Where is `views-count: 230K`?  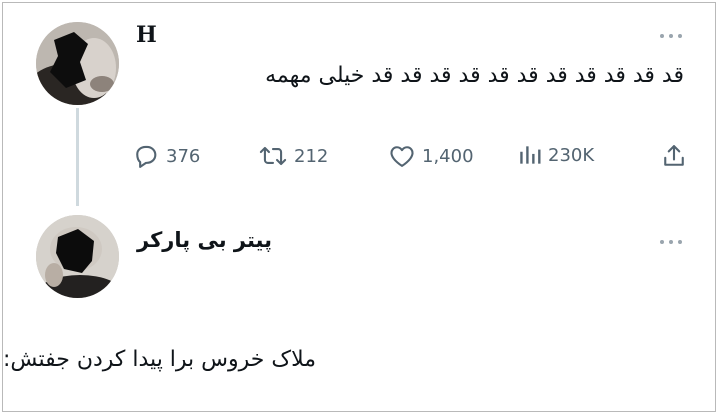 views-count: 230K is located at coordinates (571, 155).